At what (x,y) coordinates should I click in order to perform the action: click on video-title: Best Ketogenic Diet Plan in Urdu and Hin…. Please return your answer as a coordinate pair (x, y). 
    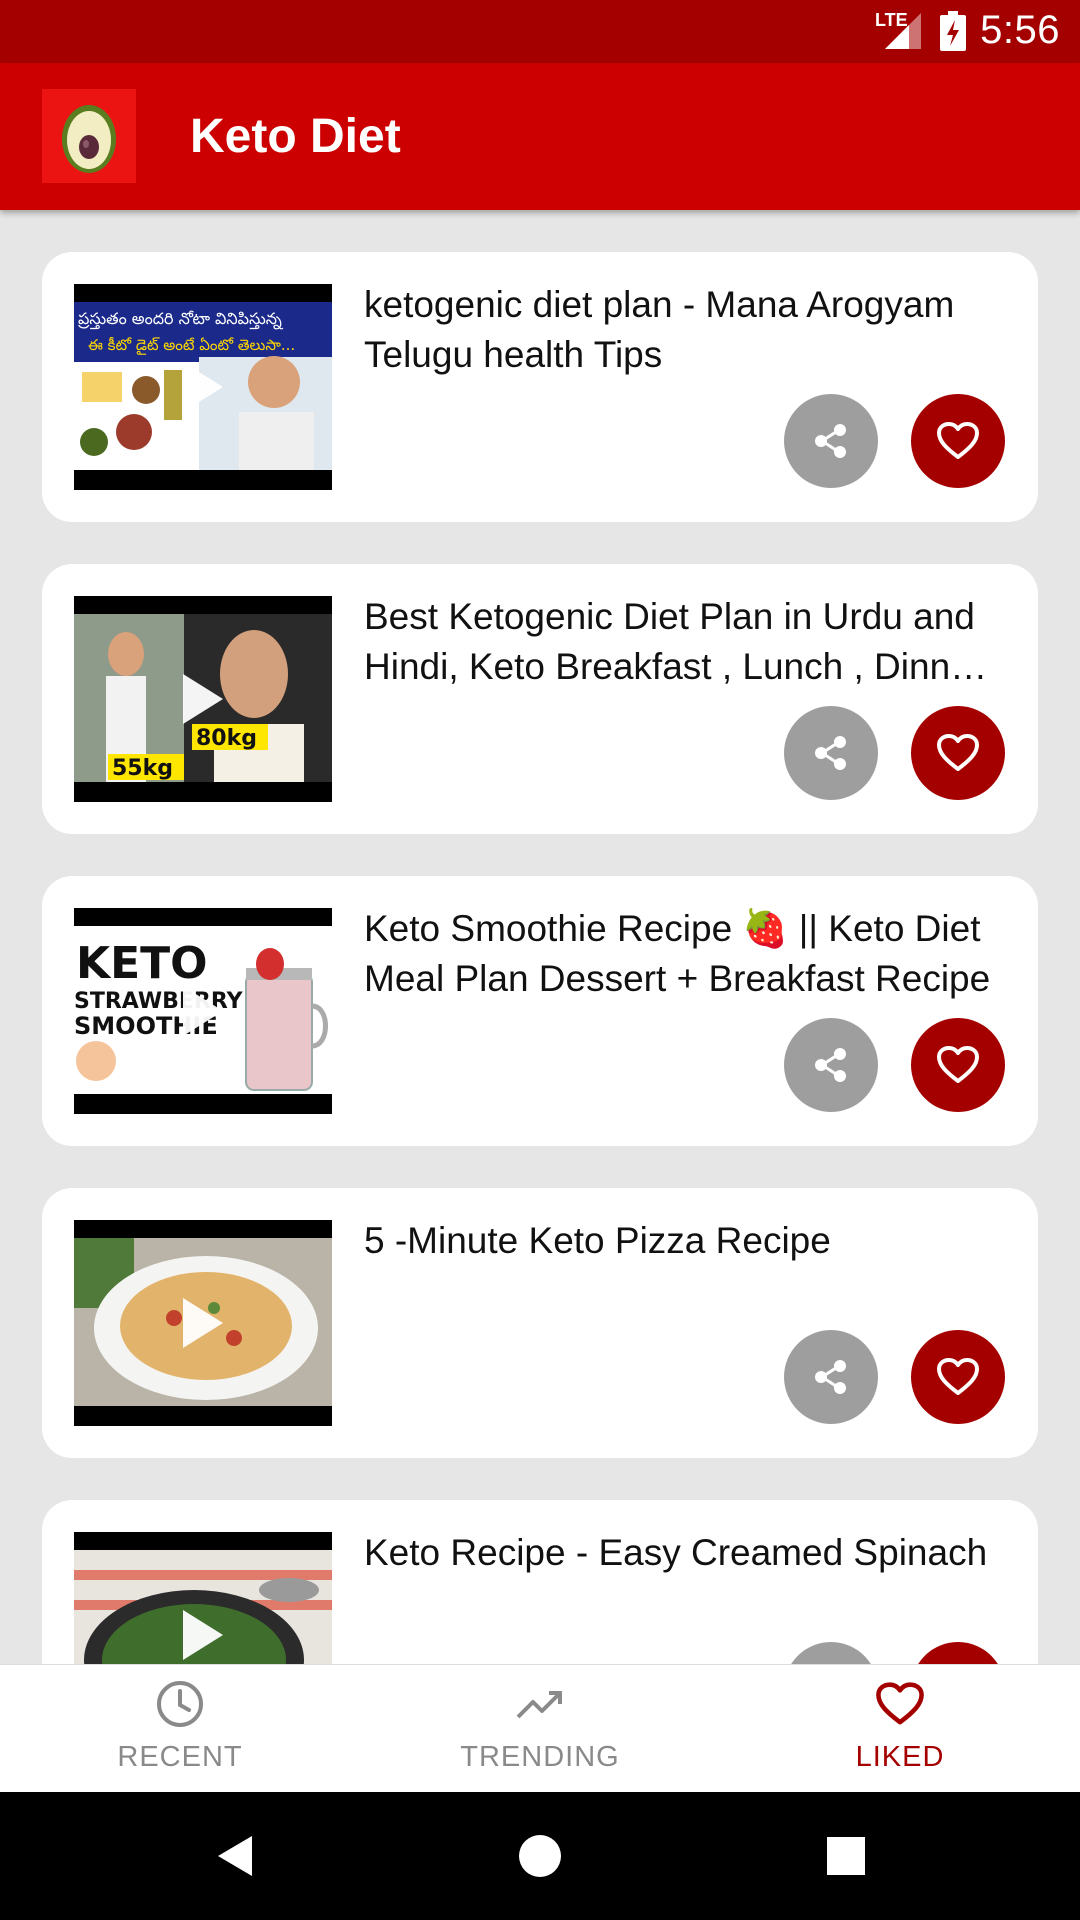
    Looking at the image, I should click on (684, 642).